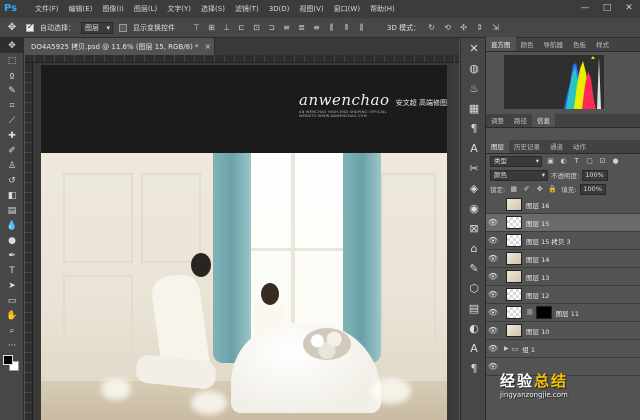  I want to click on paragraph-icon: A, so click(474, 148).